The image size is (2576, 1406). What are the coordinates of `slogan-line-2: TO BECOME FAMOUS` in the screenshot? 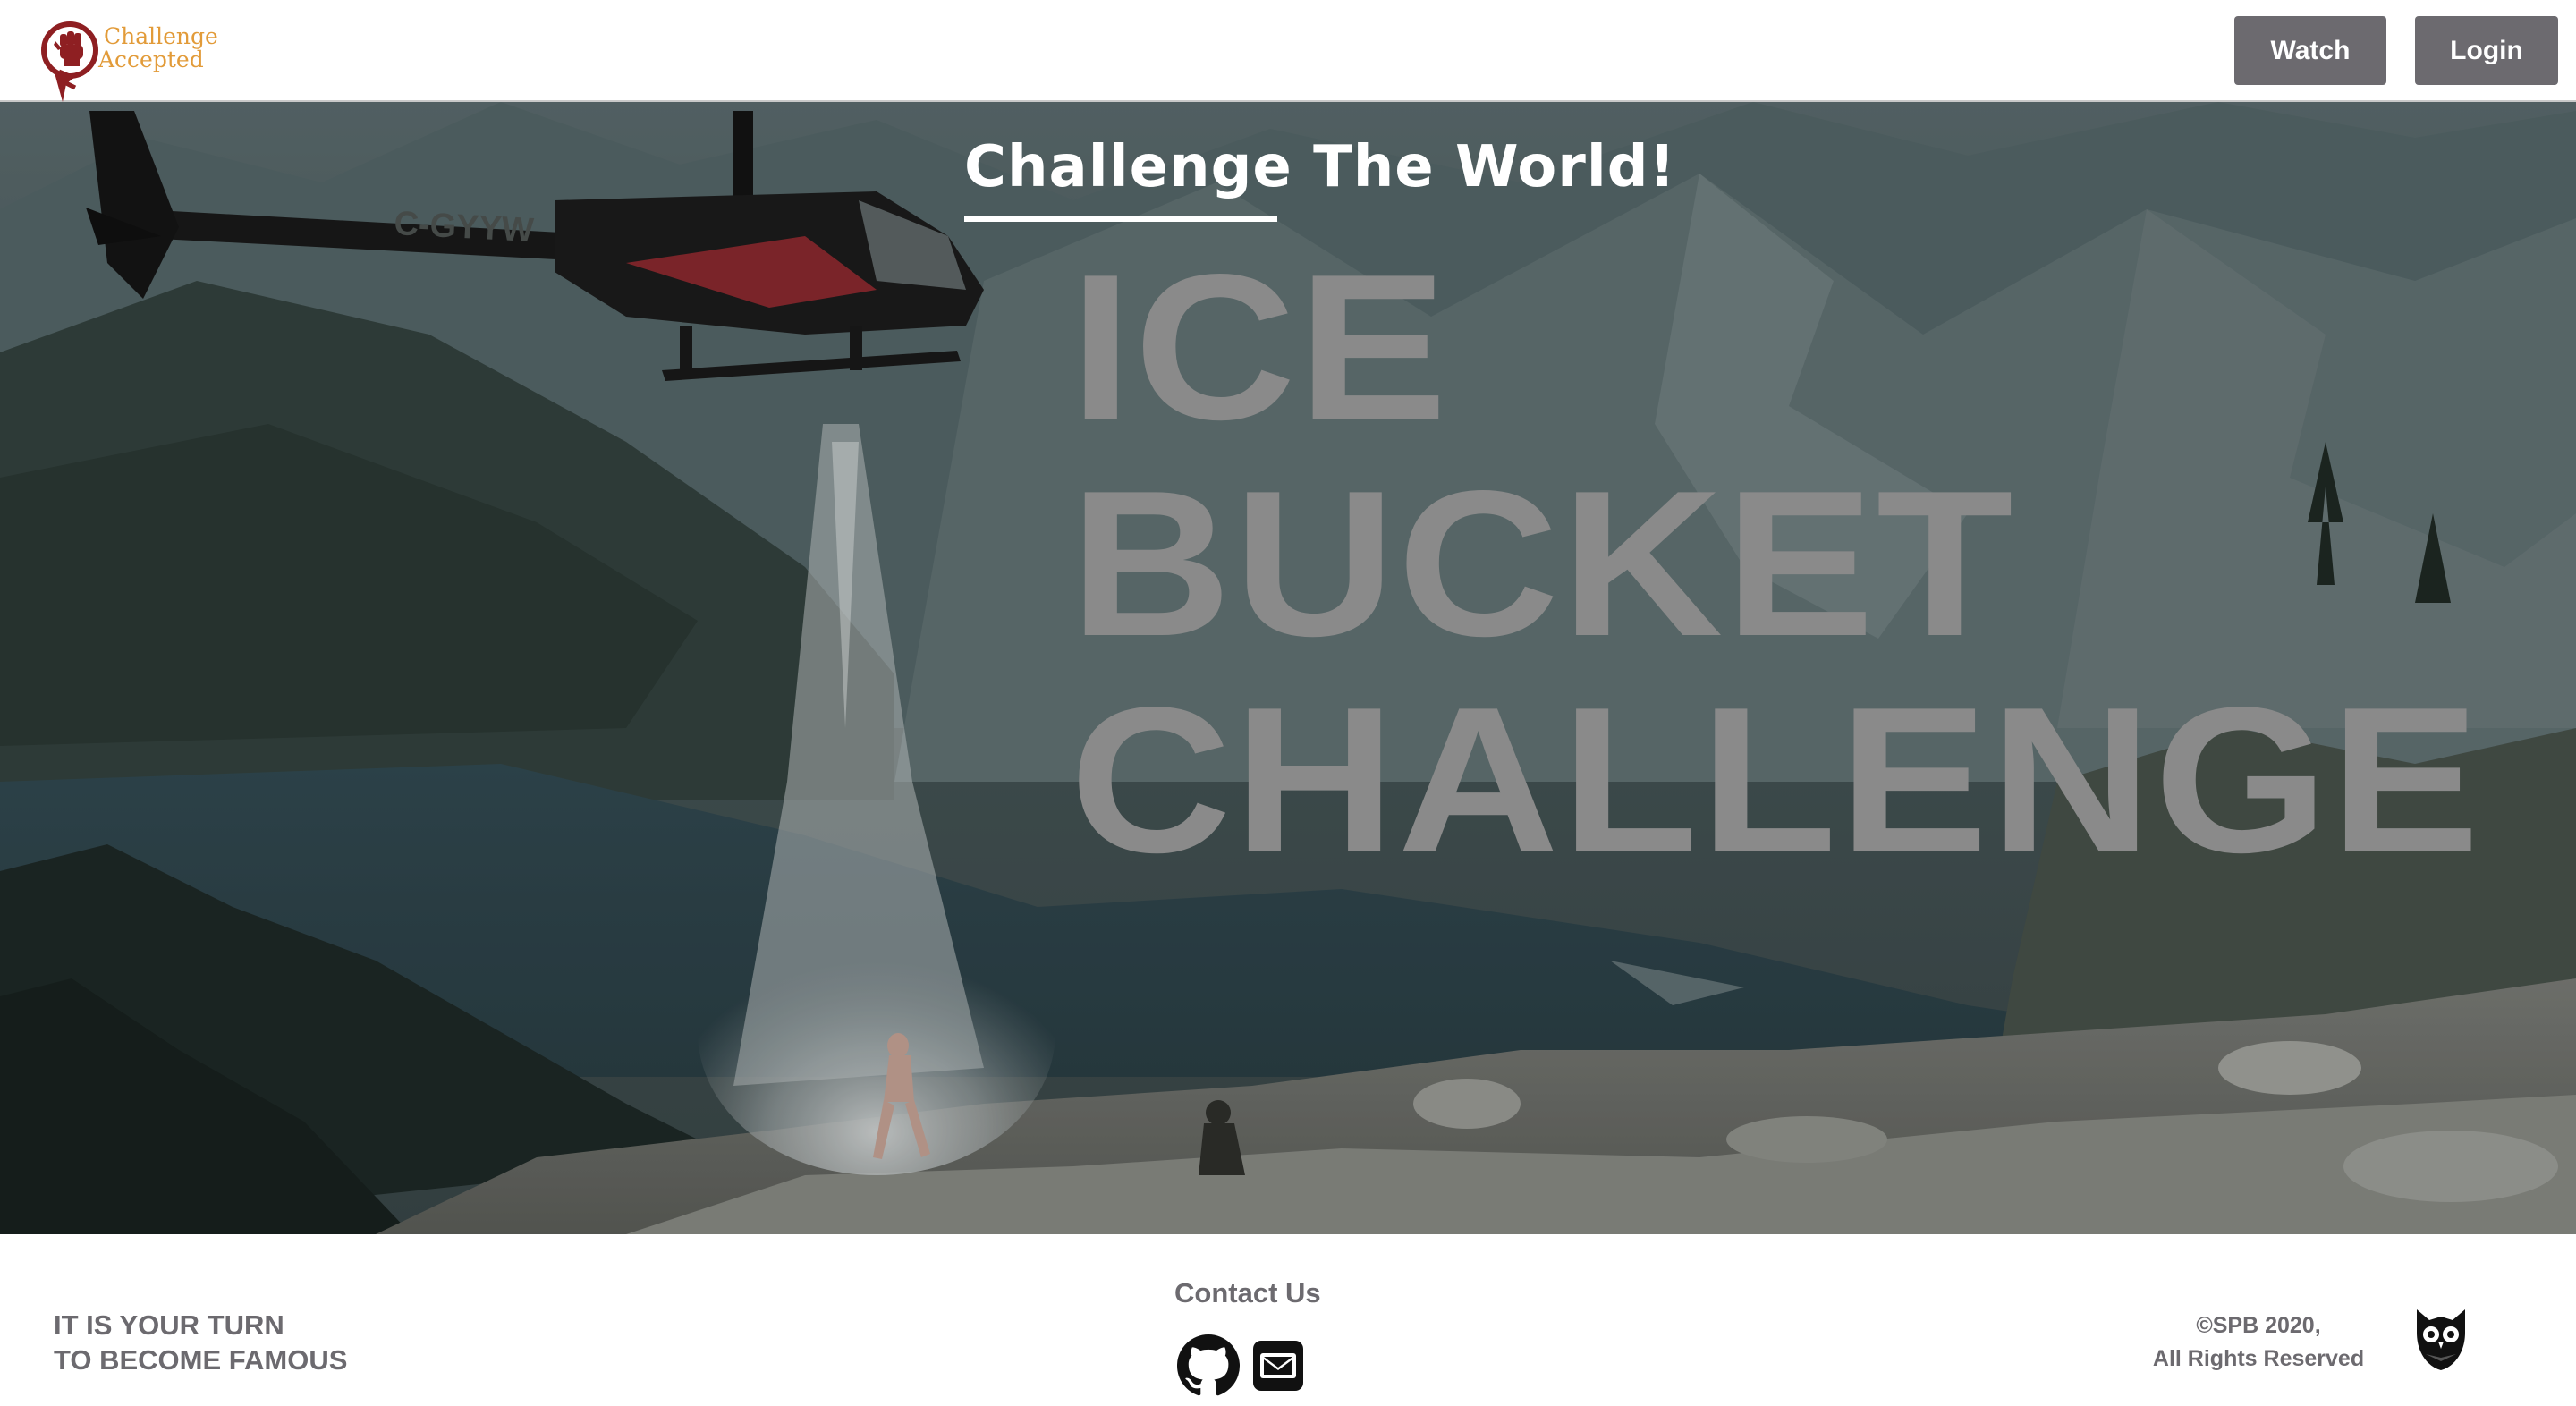 It's located at (201, 1360).